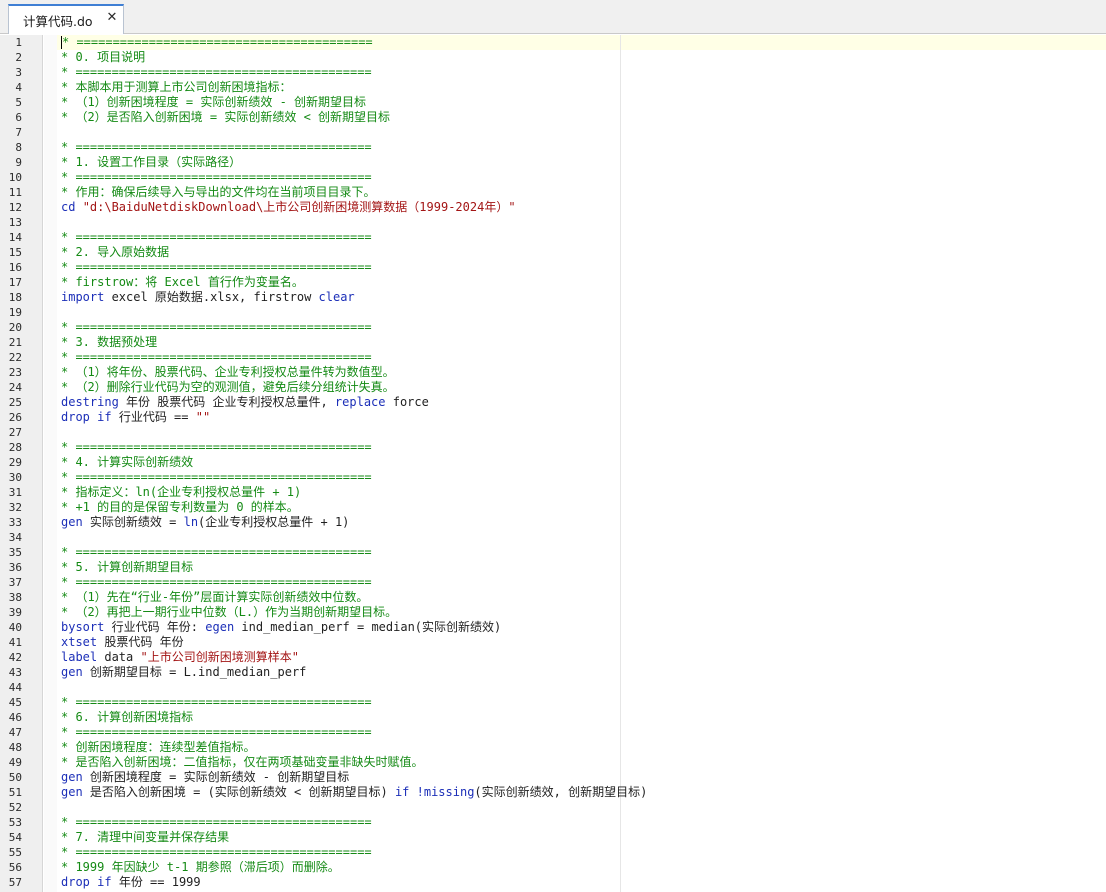 The image size is (1106, 892). What do you see at coordinates (15, 717) in the screenshot?
I see `line-number: 46` at bounding box center [15, 717].